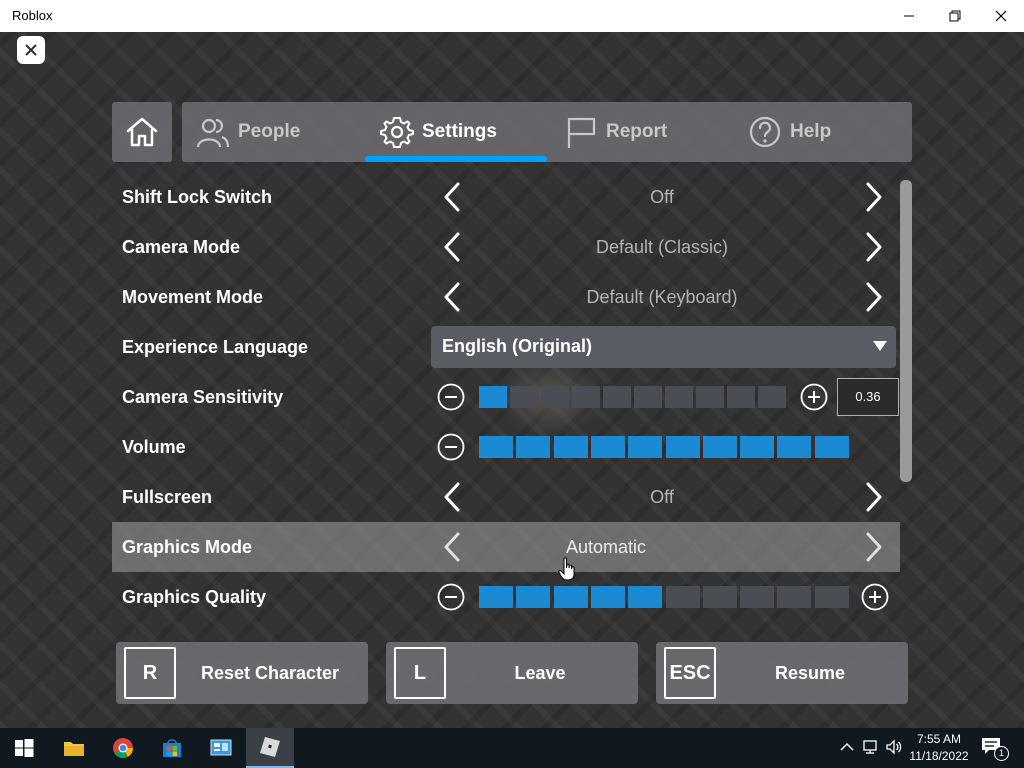 This screenshot has height=768, width=1024. Describe the element at coordinates (874, 197) in the screenshot. I see `shift-lock-next-button` at that location.